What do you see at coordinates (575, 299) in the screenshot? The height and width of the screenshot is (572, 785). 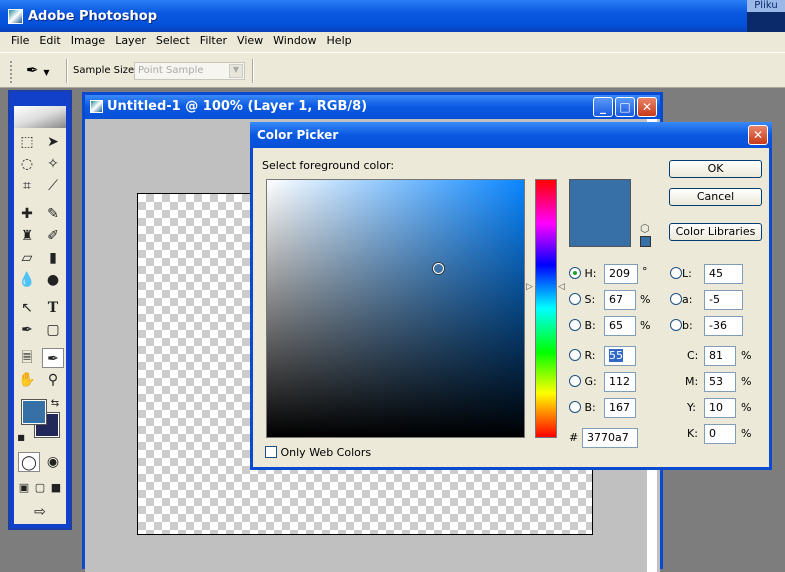 I see `radio-s` at bounding box center [575, 299].